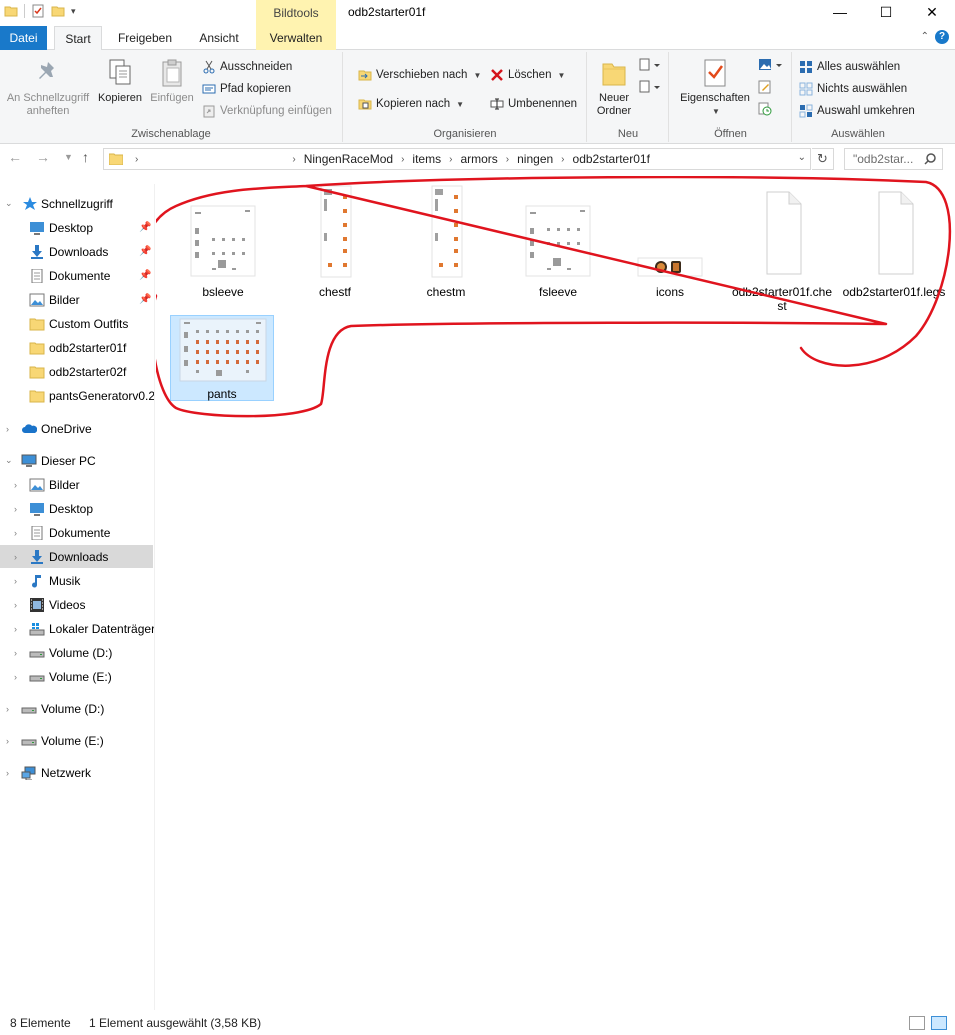  Describe the element at coordinates (296, 38) in the screenshot. I see `tab-manage: Verwalten` at that location.